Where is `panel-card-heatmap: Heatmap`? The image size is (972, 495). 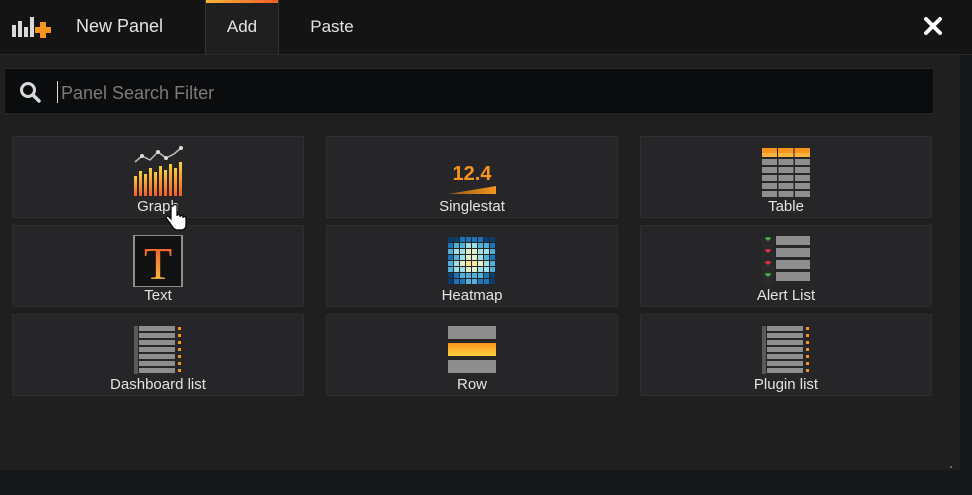
panel-card-heatmap: Heatmap is located at coordinates (472, 266).